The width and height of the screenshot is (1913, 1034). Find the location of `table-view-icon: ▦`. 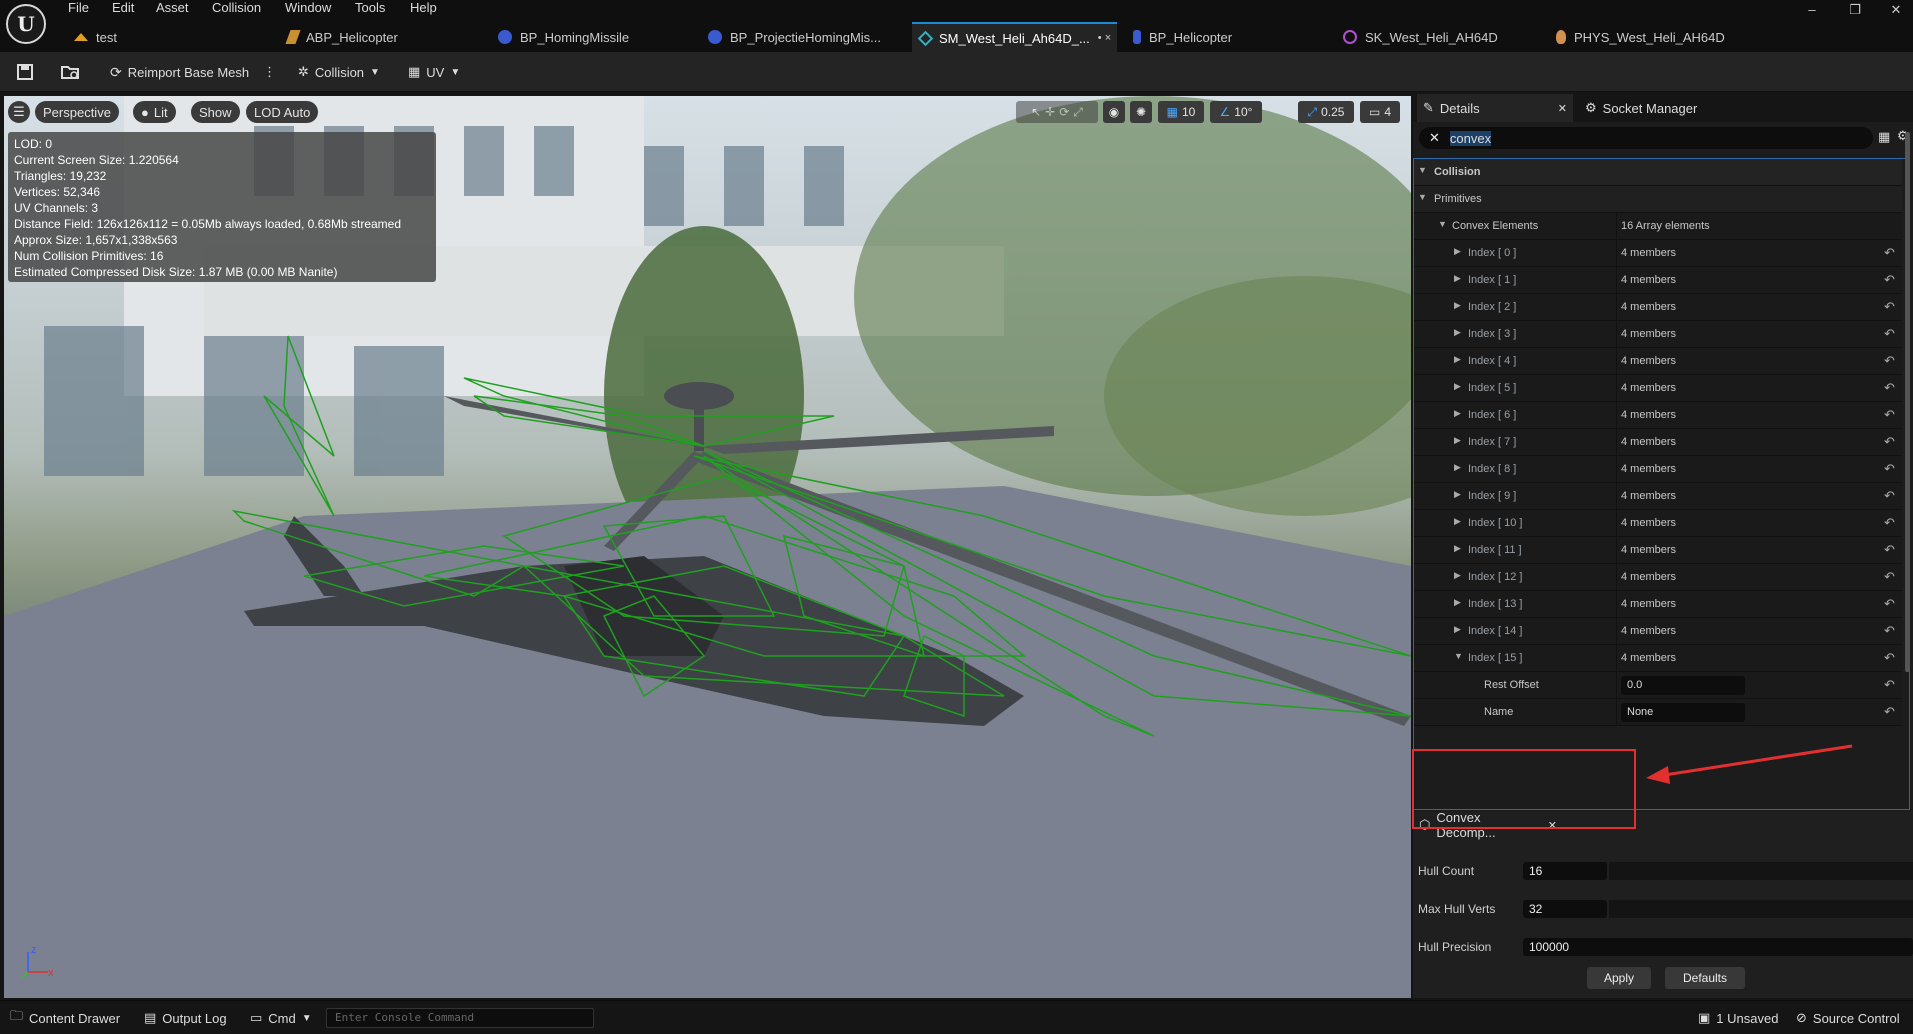

table-view-icon: ▦ is located at coordinates (1884, 137).